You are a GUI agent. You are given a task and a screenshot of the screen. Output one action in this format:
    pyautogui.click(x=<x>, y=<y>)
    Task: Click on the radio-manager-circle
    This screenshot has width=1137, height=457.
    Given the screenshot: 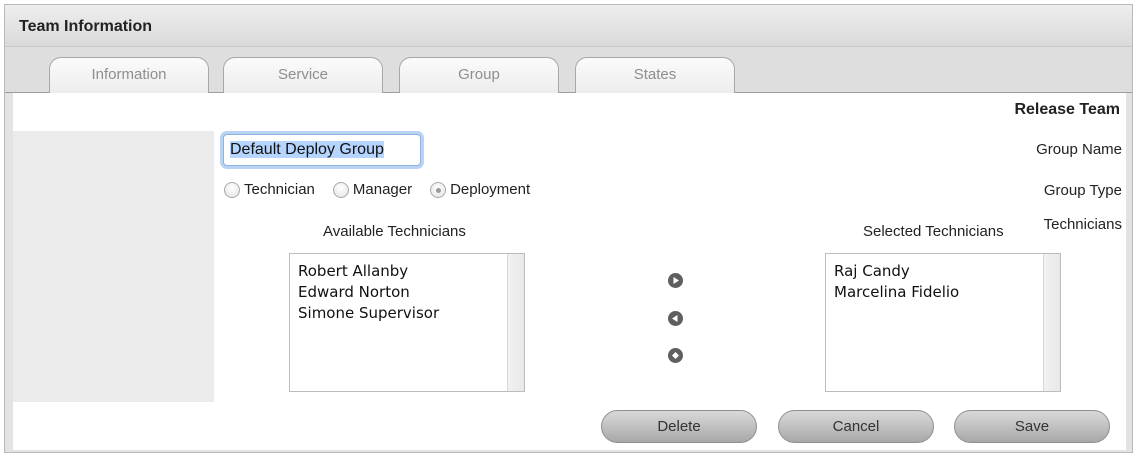 What is the action you would take?
    pyautogui.click(x=340, y=189)
    